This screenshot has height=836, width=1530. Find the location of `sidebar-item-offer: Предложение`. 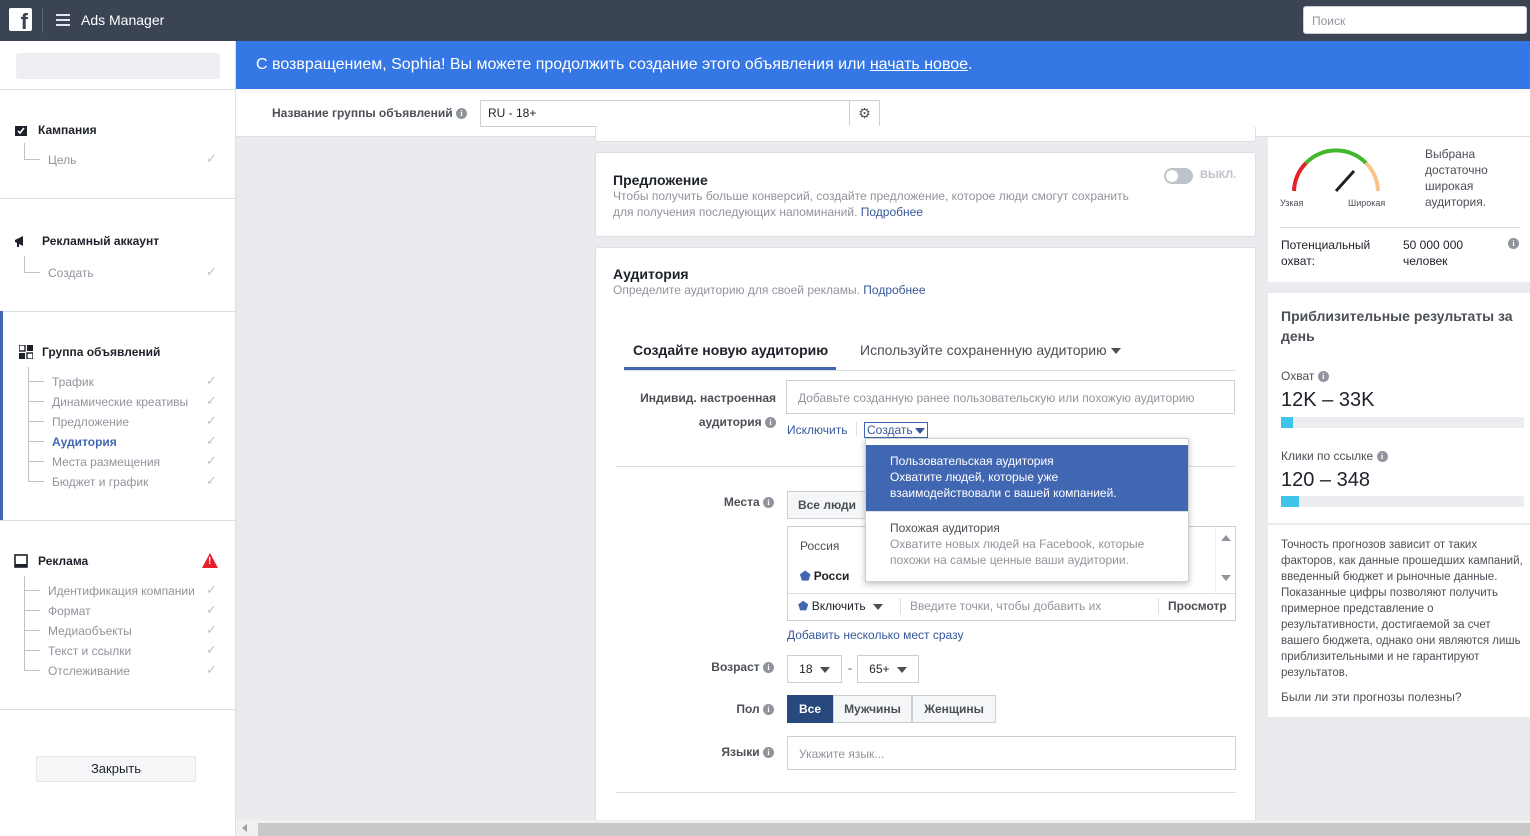

sidebar-item-offer: Предложение is located at coordinates (90, 422).